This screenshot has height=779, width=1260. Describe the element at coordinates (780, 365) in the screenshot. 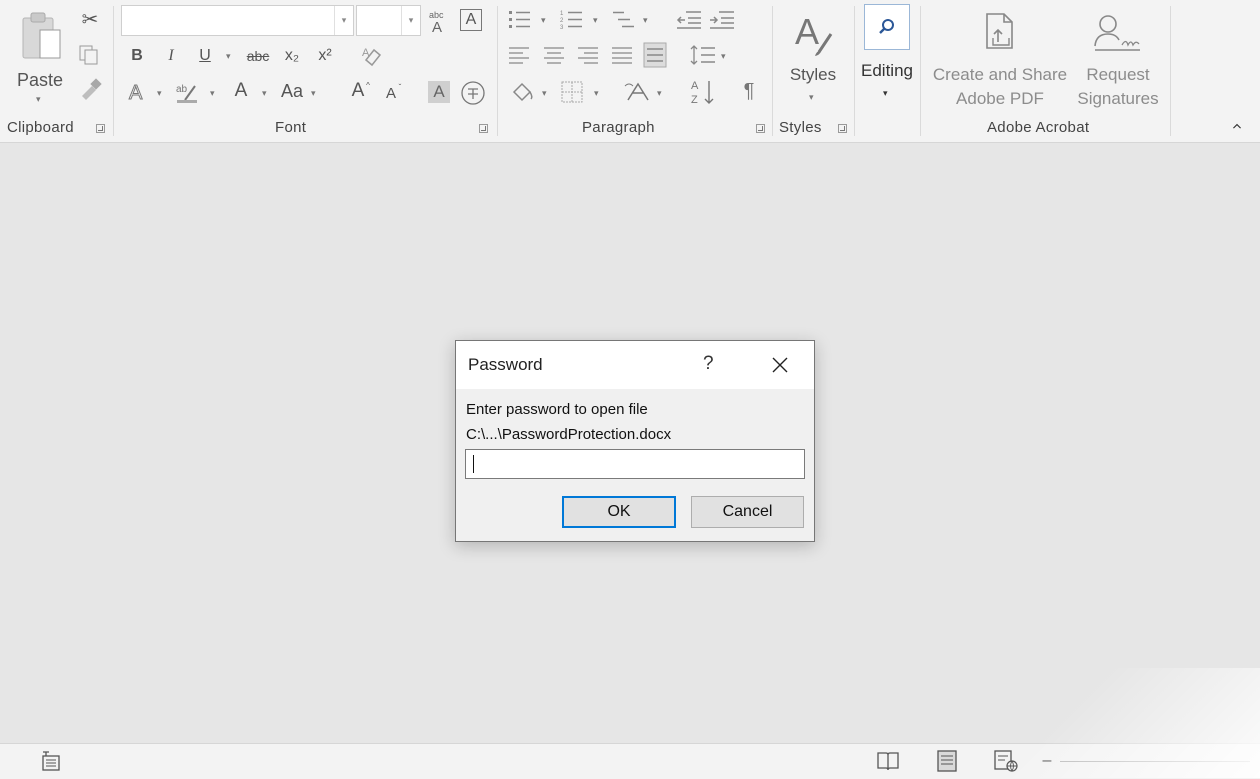

I see `close-icon` at that location.